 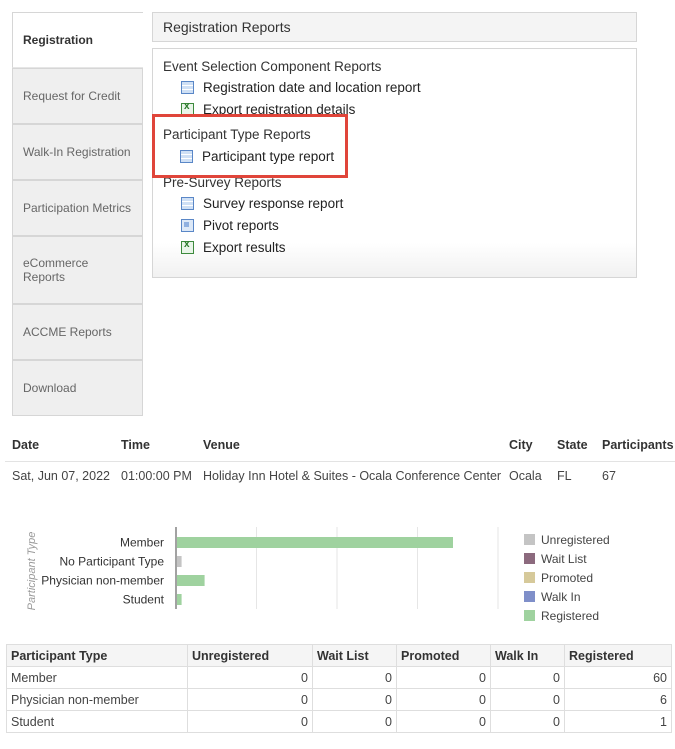 I want to click on col-header: Unregistered, so click(x=250, y=655).